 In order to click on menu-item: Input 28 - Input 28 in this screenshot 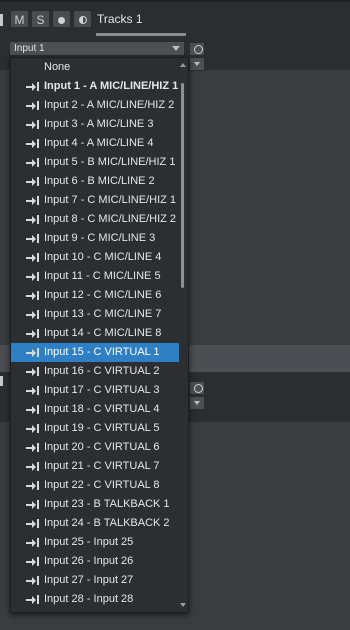, I will do `click(95, 599)`.